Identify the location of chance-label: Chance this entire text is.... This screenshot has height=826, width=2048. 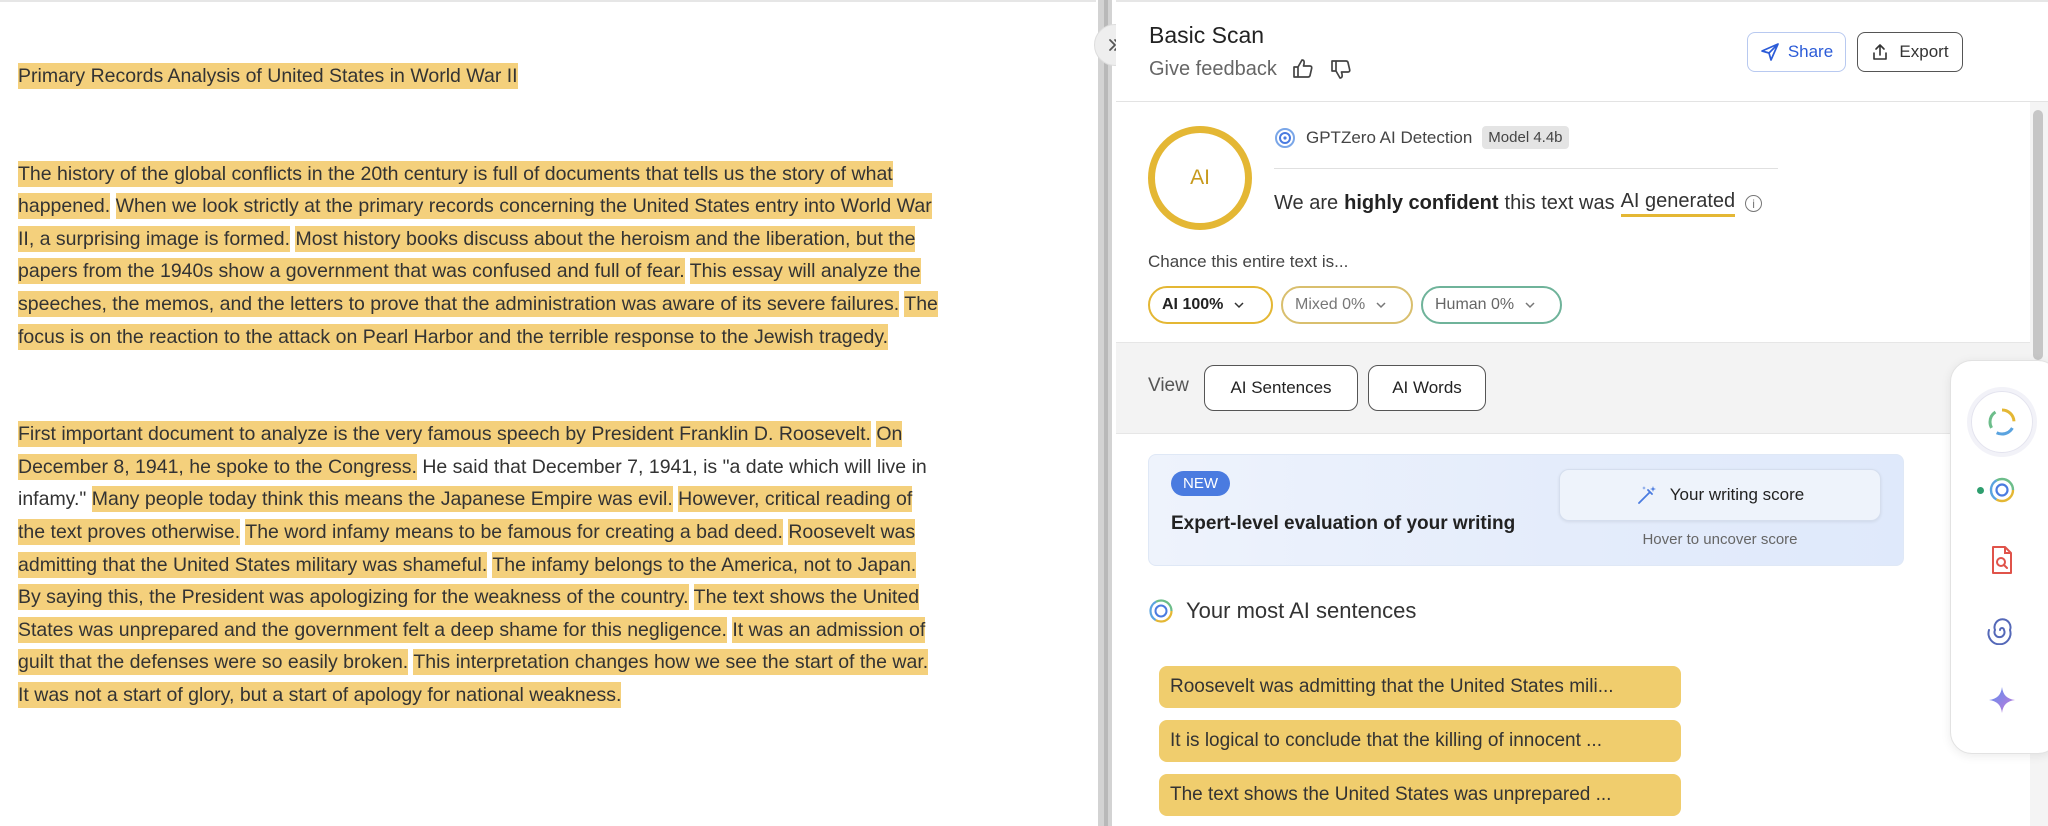
(1248, 261).